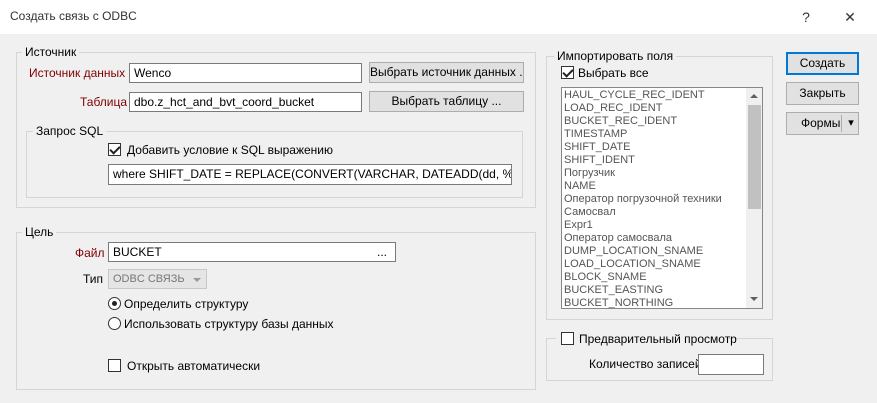 This screenshot has height=403, width=877. What do you see at coordinates (822, 93) in the screenshot?
I see `close-button: Закрыть` at bounding box center [822, 93].